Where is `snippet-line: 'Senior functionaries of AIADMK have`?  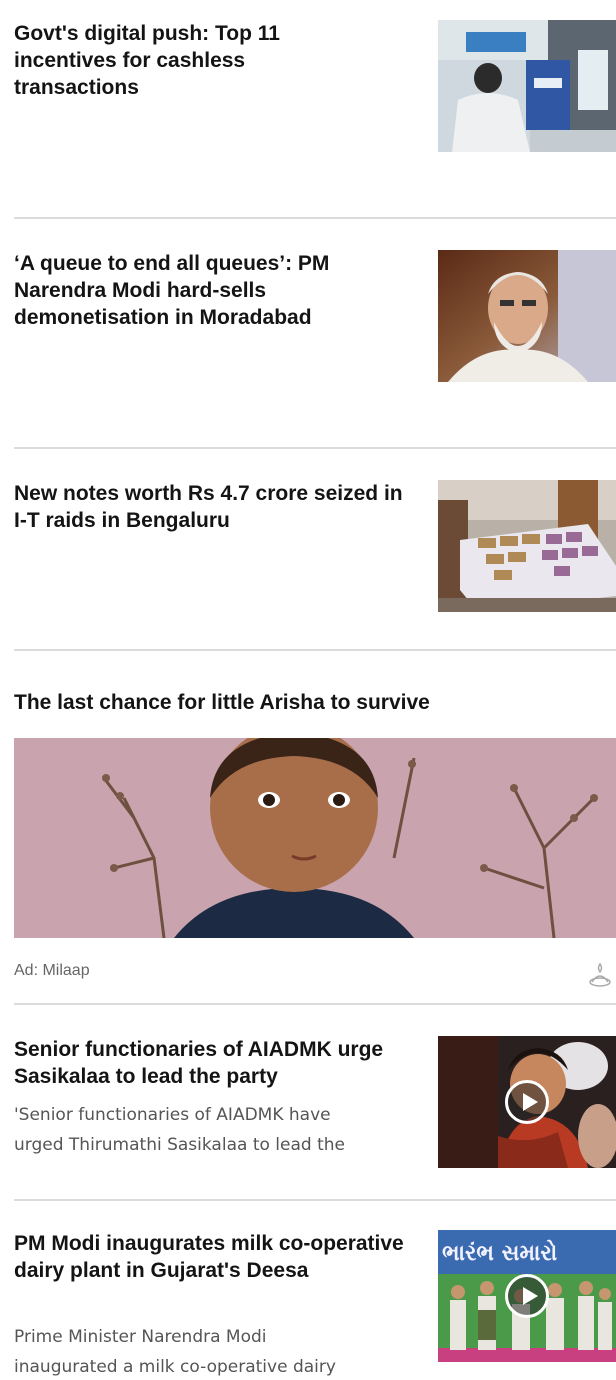 snippet-line: 'Senior functionaries of AIADMK have is located at coordinates (172, 1115).